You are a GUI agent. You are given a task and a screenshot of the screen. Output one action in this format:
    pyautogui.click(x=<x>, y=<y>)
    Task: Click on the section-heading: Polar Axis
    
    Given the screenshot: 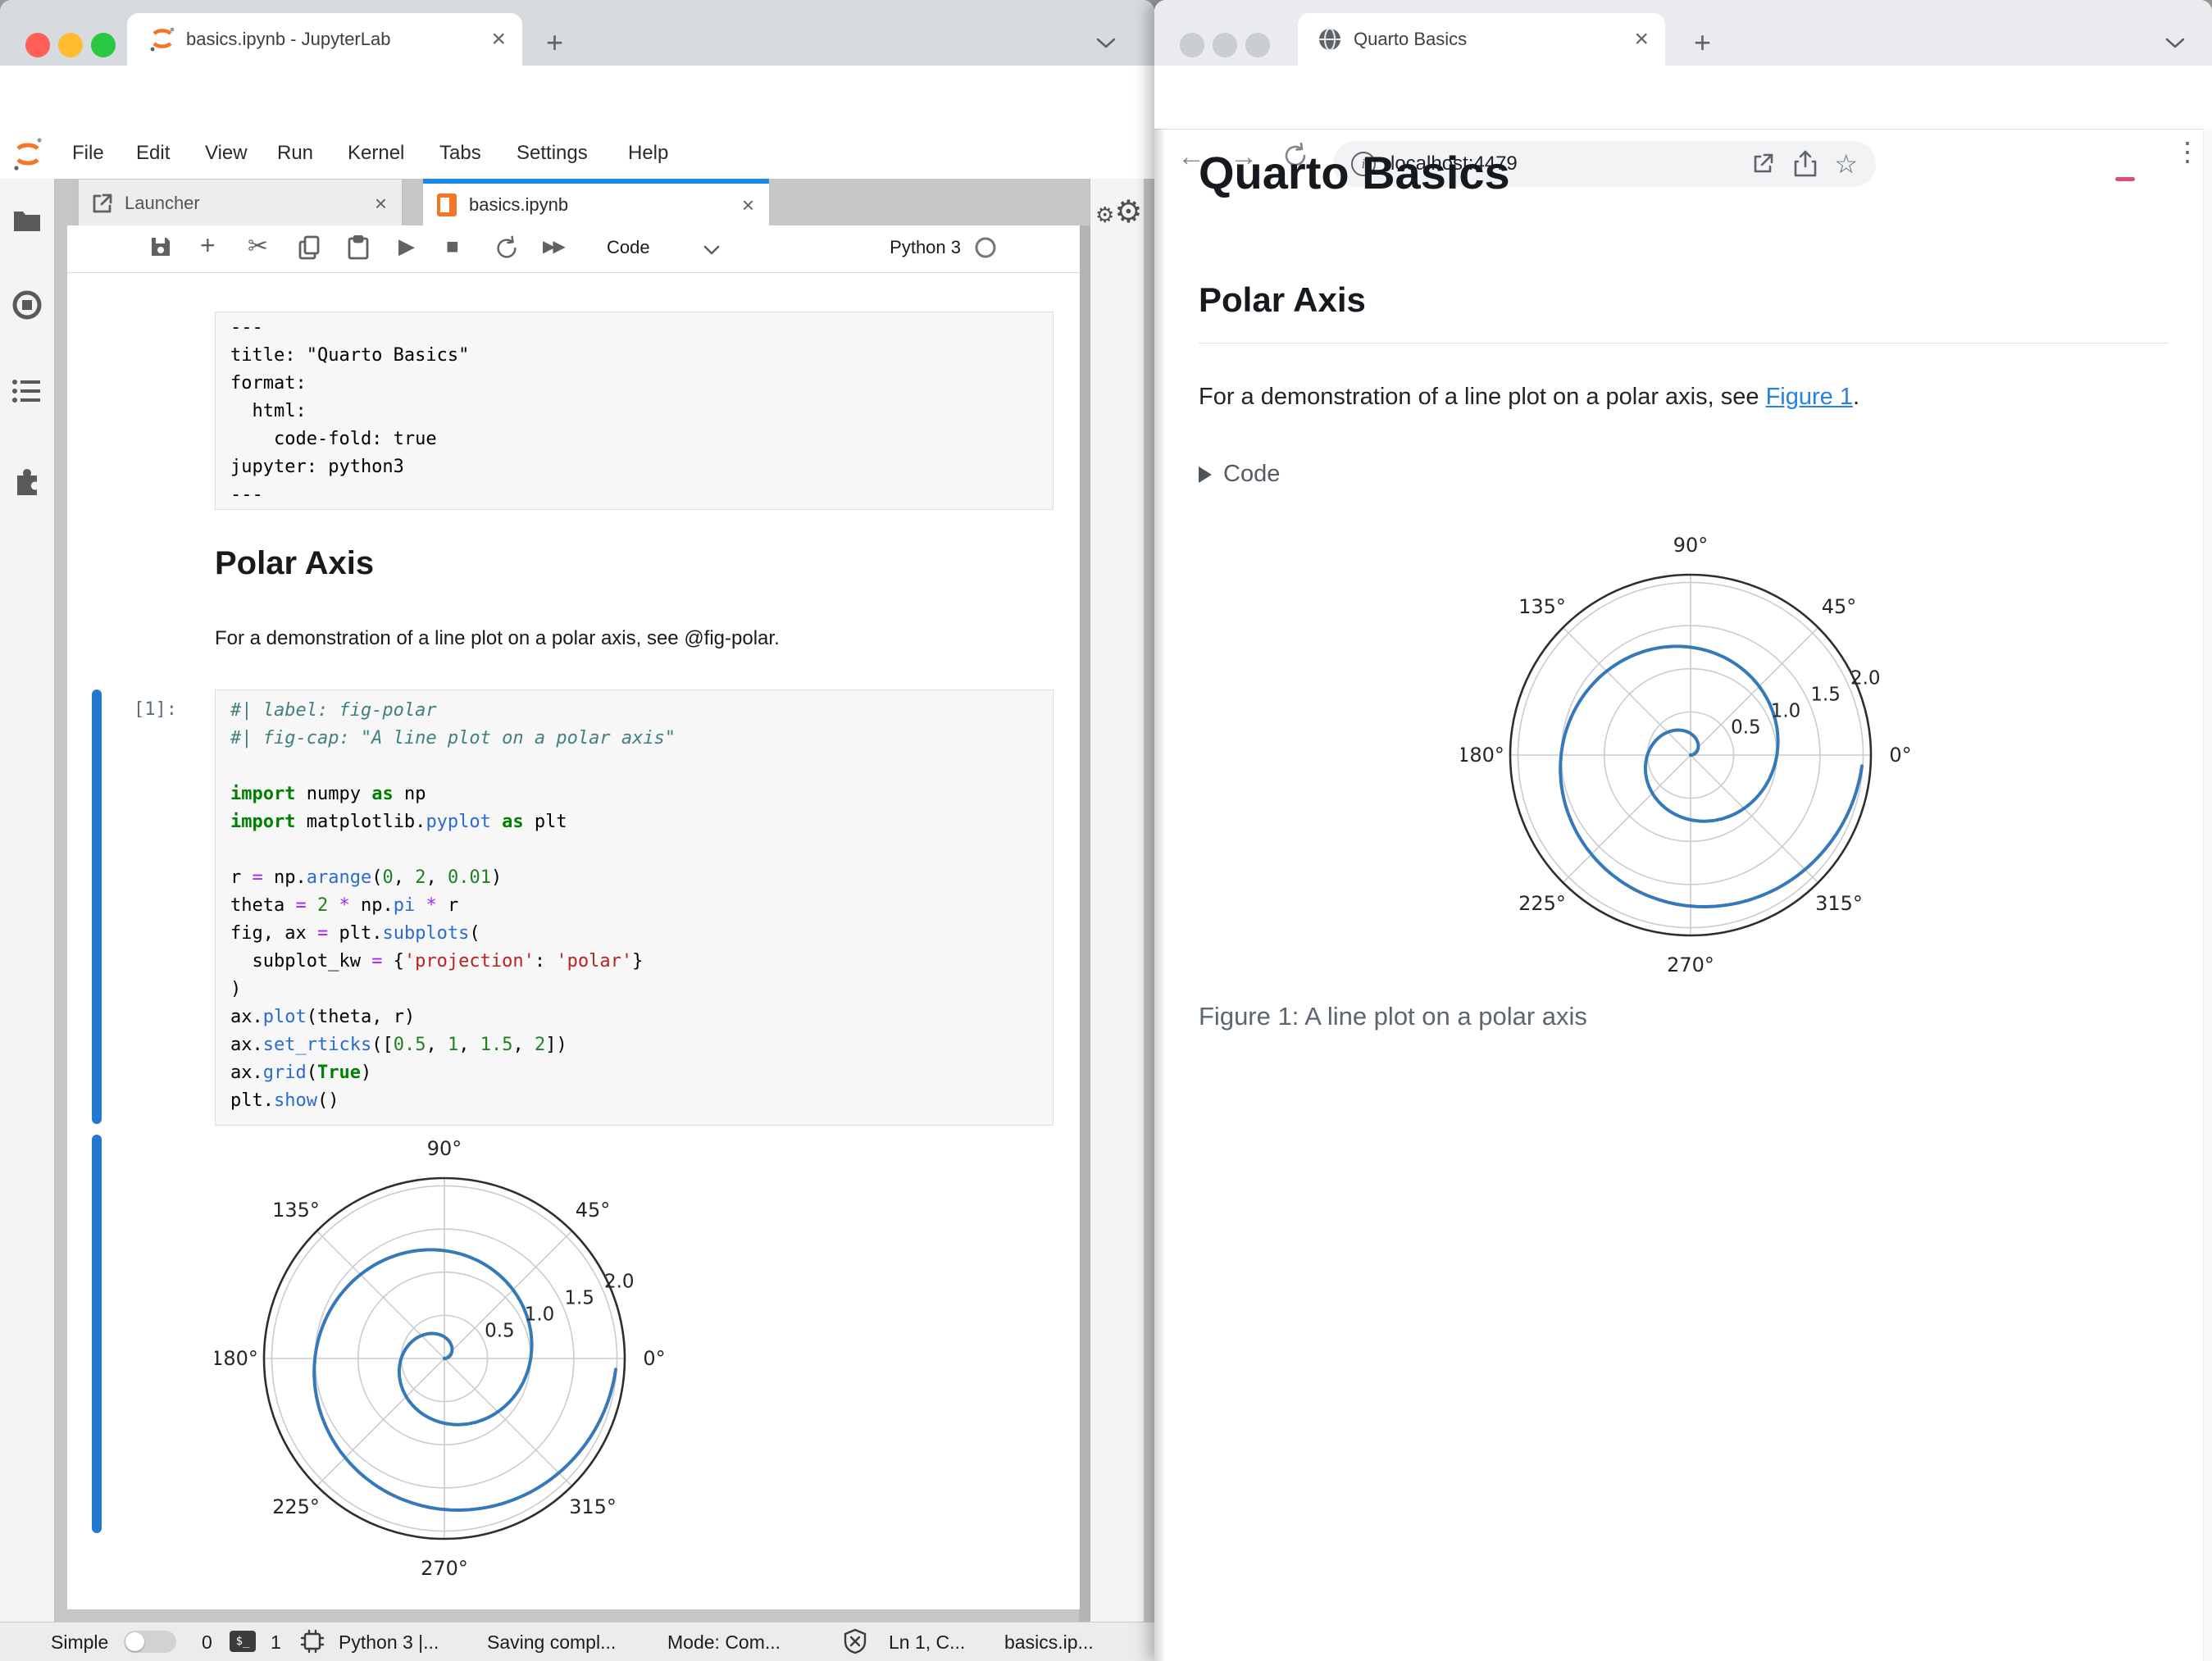 What is the action you would take?
    pyautogui.click(x=1684, y=312)
    